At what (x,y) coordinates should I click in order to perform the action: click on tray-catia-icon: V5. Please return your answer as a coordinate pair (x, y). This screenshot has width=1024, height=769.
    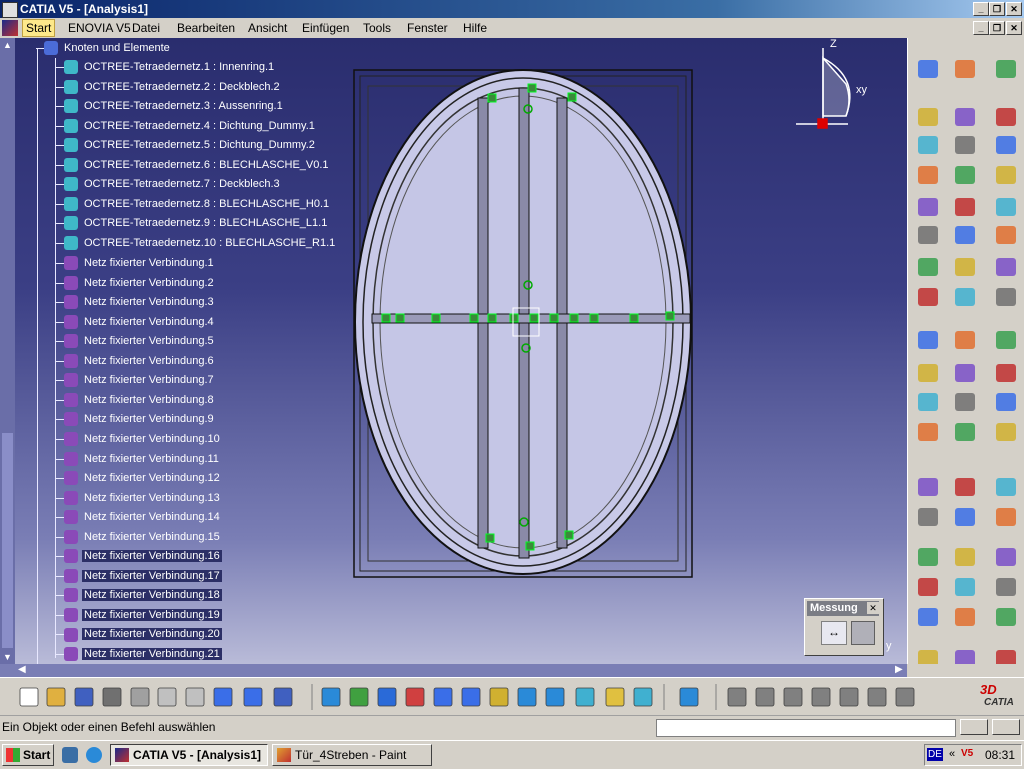
    Looking at the image, I should click on (967, 753).